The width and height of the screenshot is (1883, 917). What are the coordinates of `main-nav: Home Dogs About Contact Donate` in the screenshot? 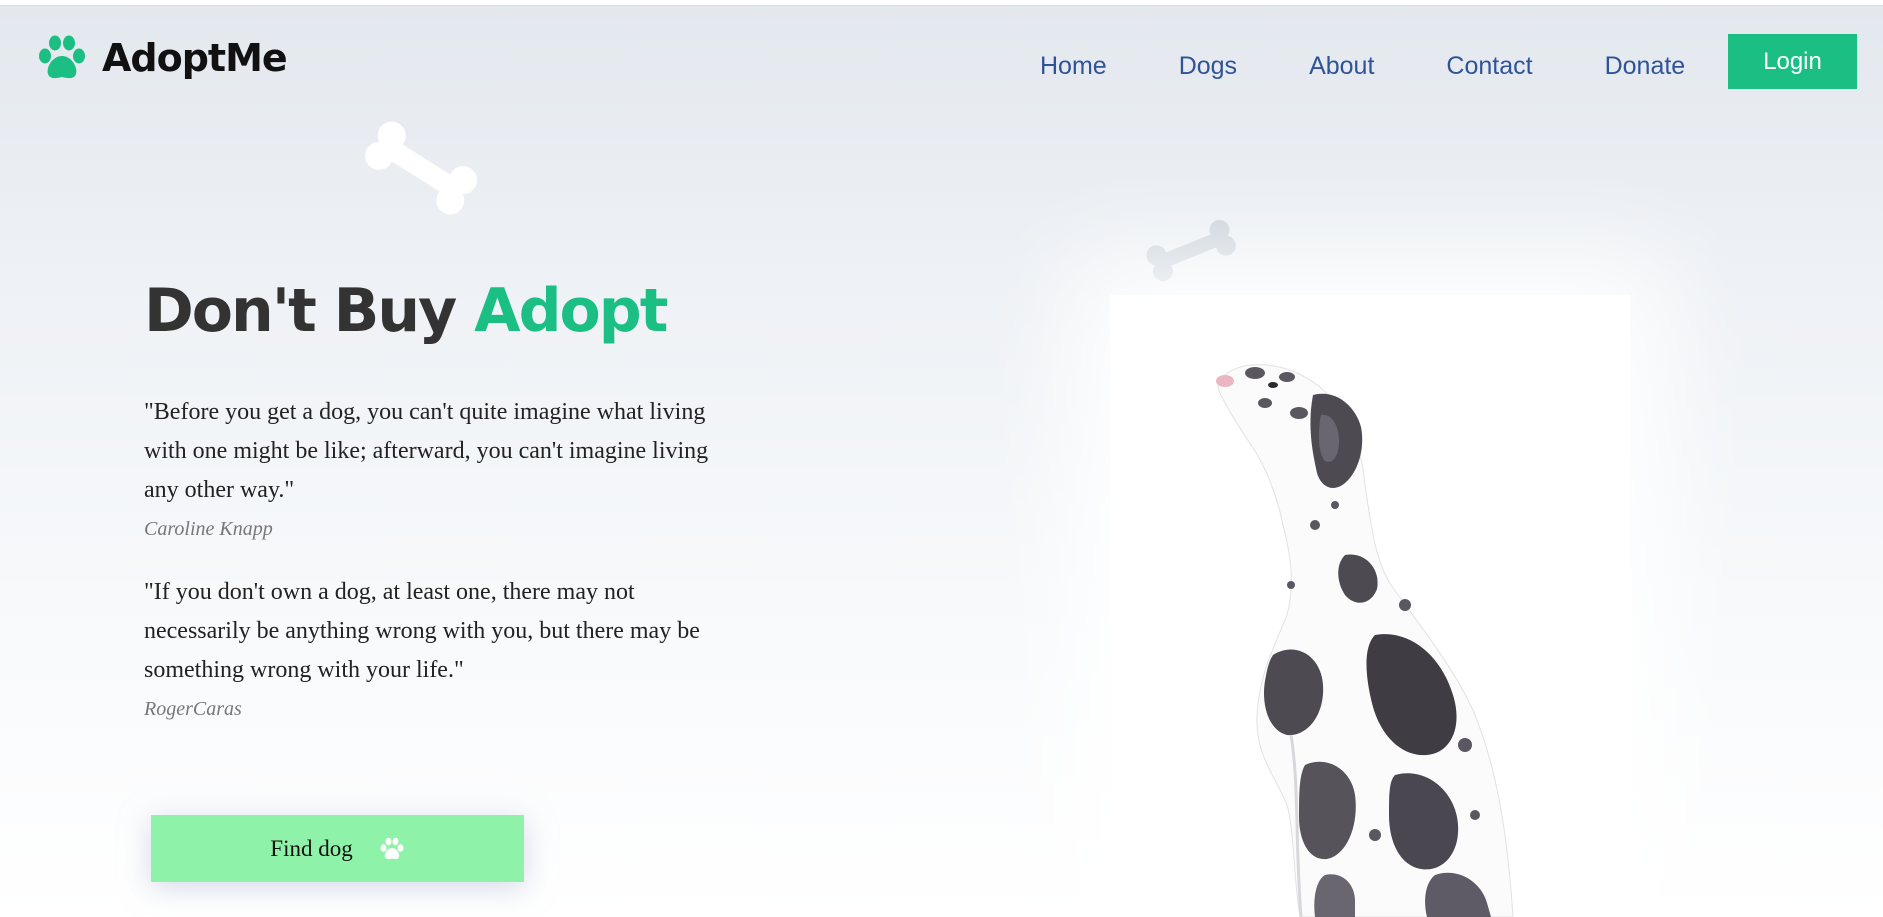 It's located at (1362, 66).